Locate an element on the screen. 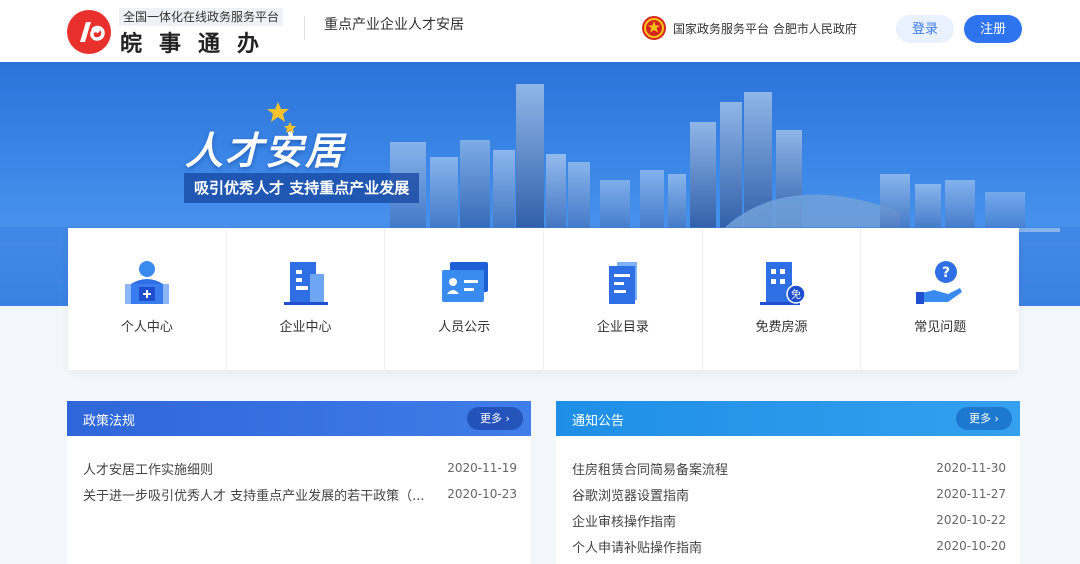 This screenshot has width=1080, height=564. news-title: 住房租赁合同简易备案流程 is located at coordinates (650, 468).